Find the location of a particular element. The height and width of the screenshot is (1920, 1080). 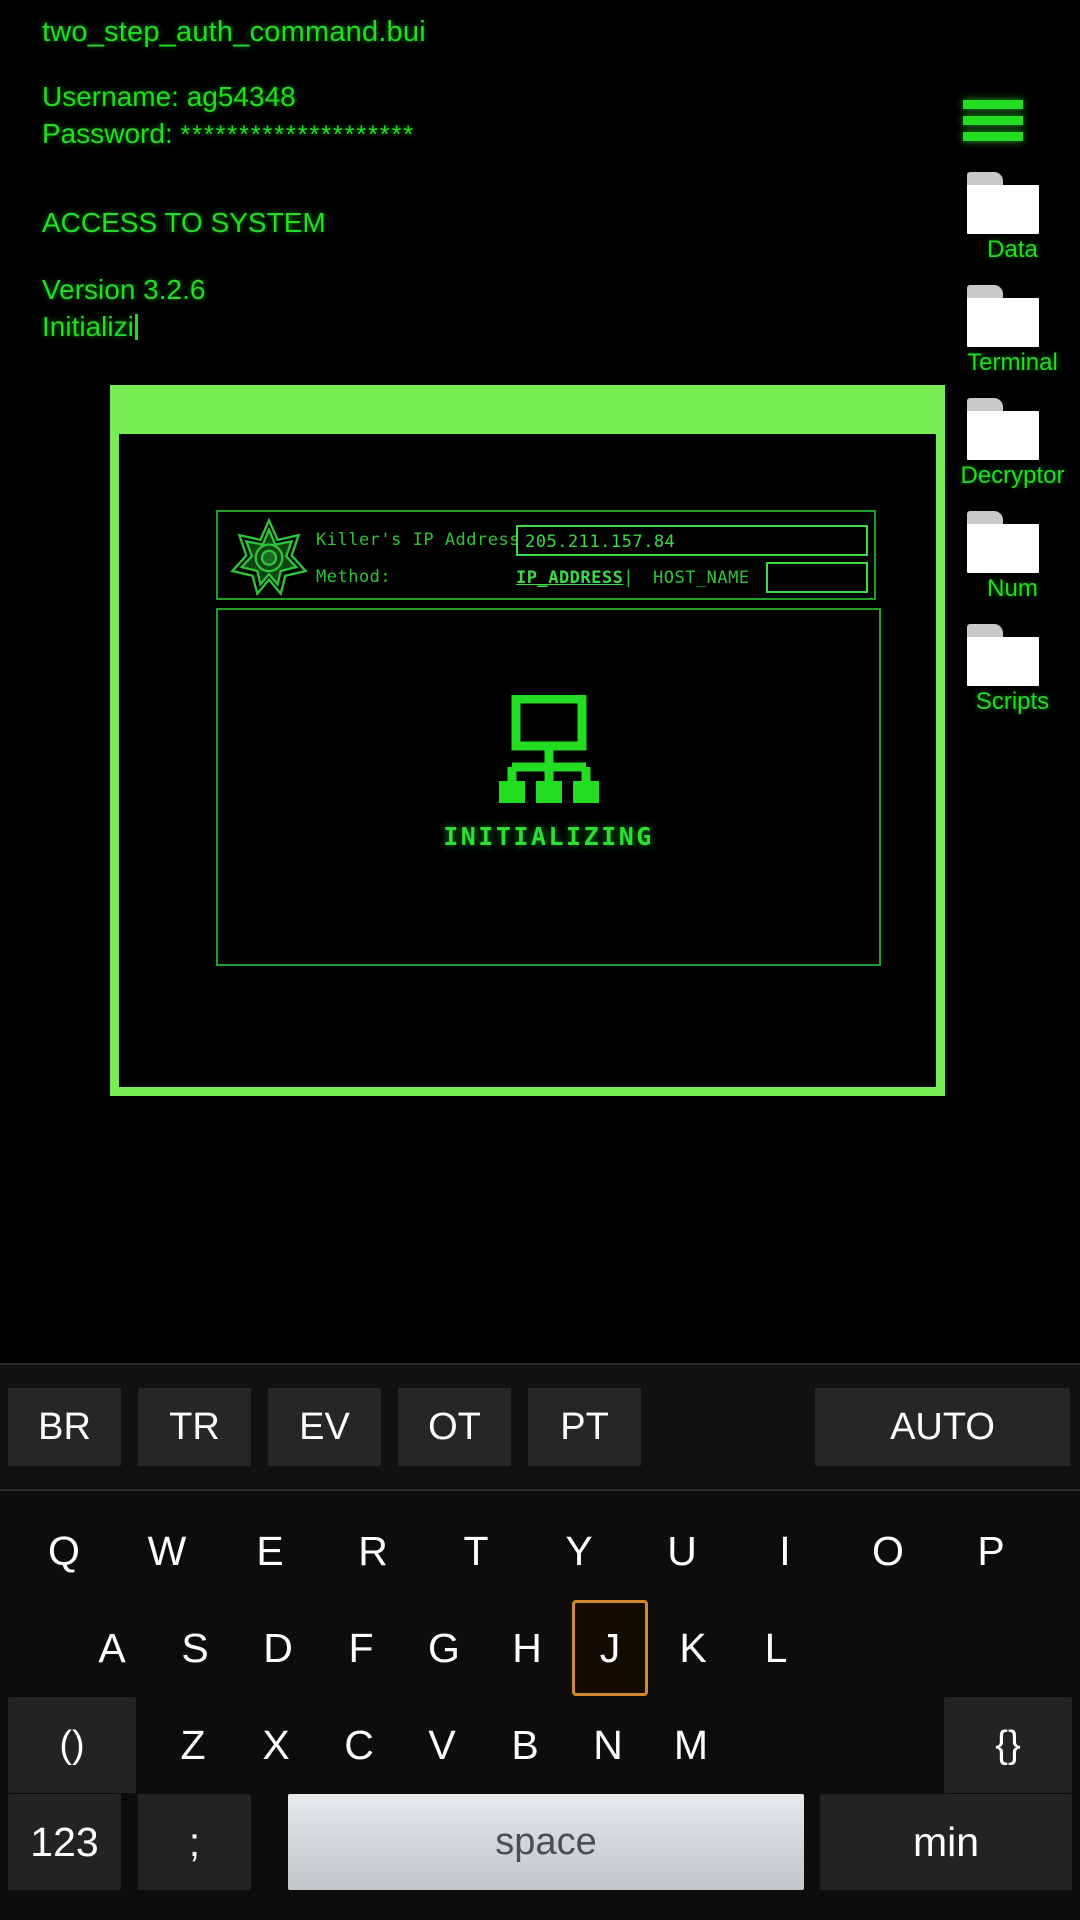

username-label: Username: is located at coordinates (110, 96).